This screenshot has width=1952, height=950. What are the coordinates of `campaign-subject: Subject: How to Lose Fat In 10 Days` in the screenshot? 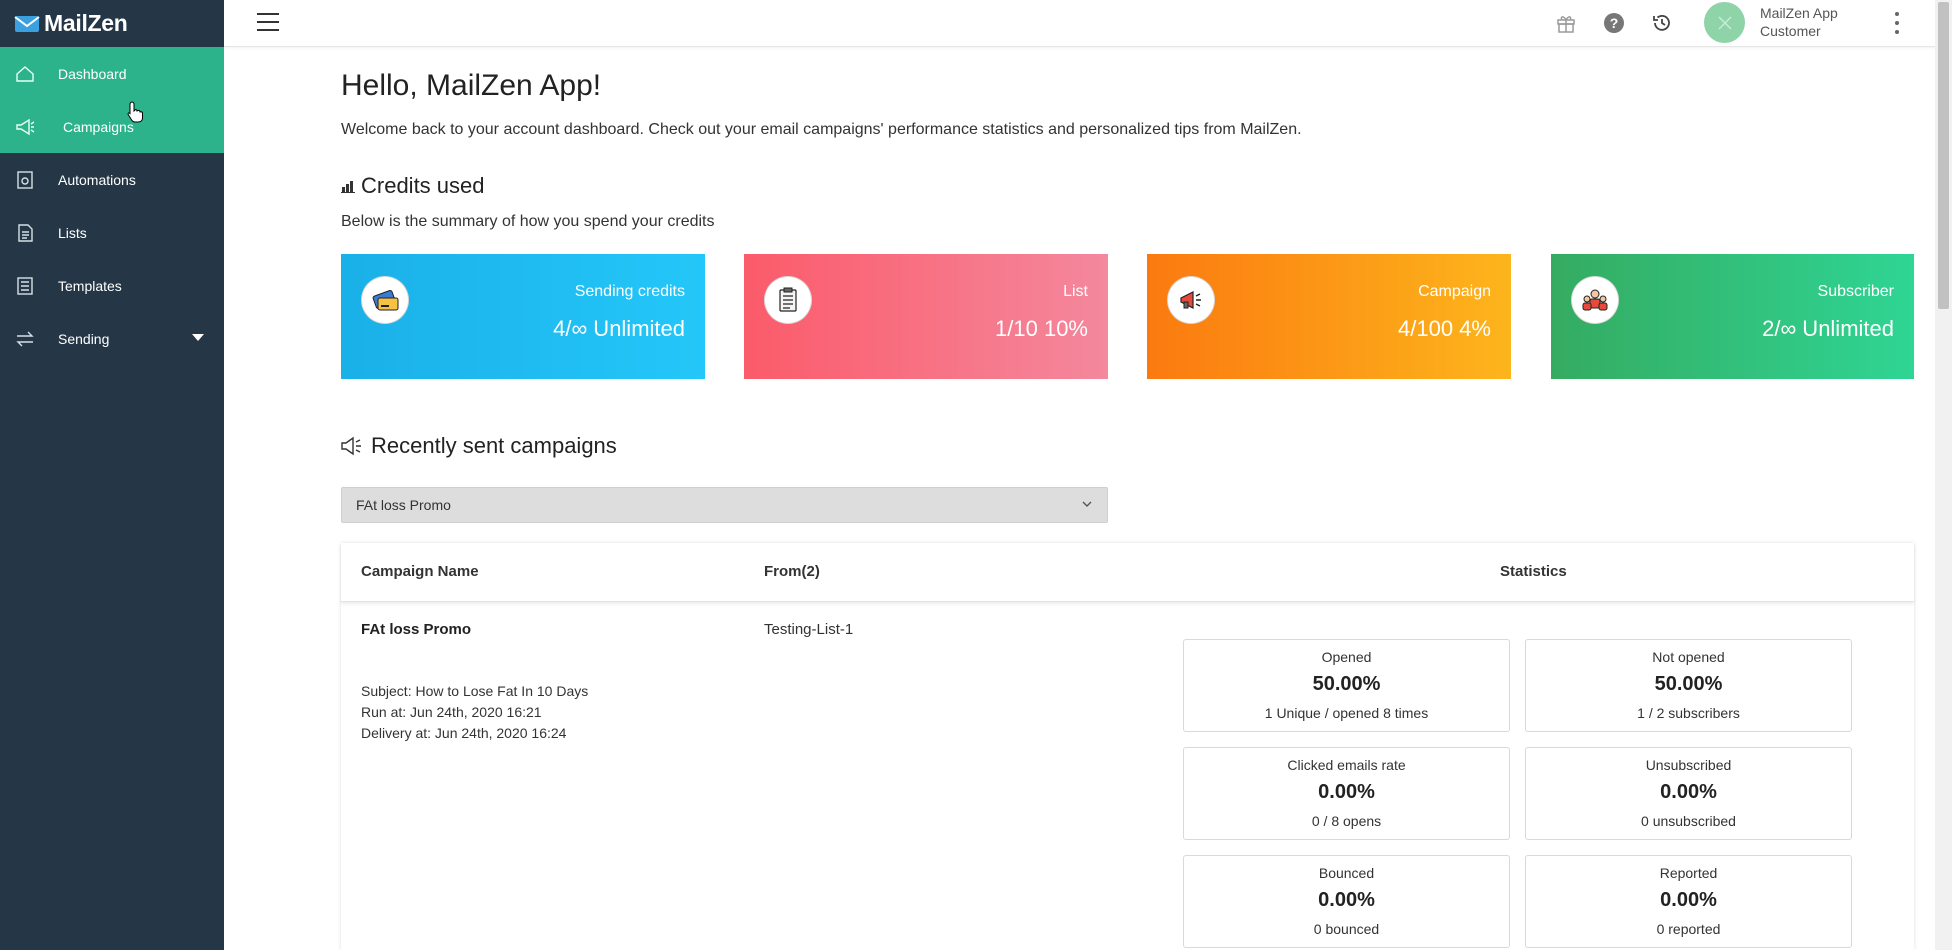 It's located at (475, 691).